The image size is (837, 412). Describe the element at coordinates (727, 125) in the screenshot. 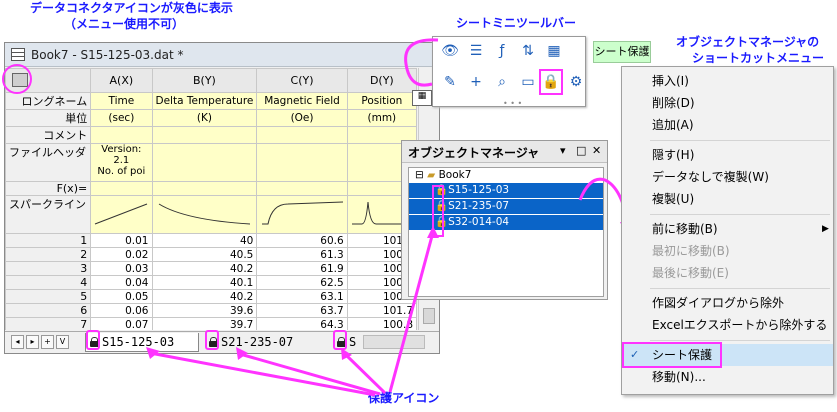

I see `menu-add: 追加(A)` at that location.